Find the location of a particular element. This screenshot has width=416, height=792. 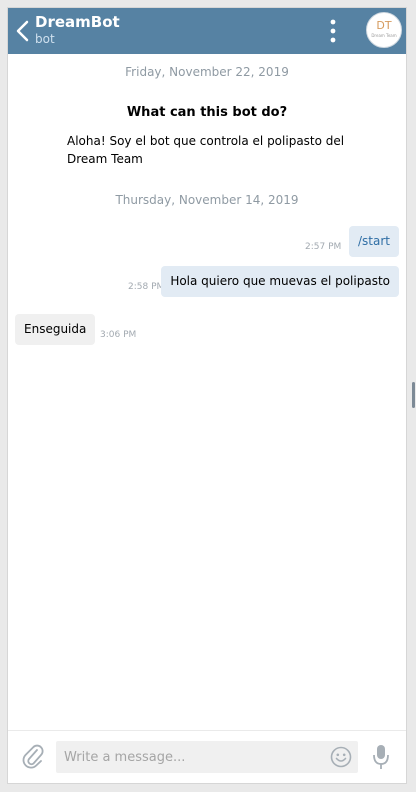

bot-intro-title: What can this bot do? is located at coordinates (207, 112).